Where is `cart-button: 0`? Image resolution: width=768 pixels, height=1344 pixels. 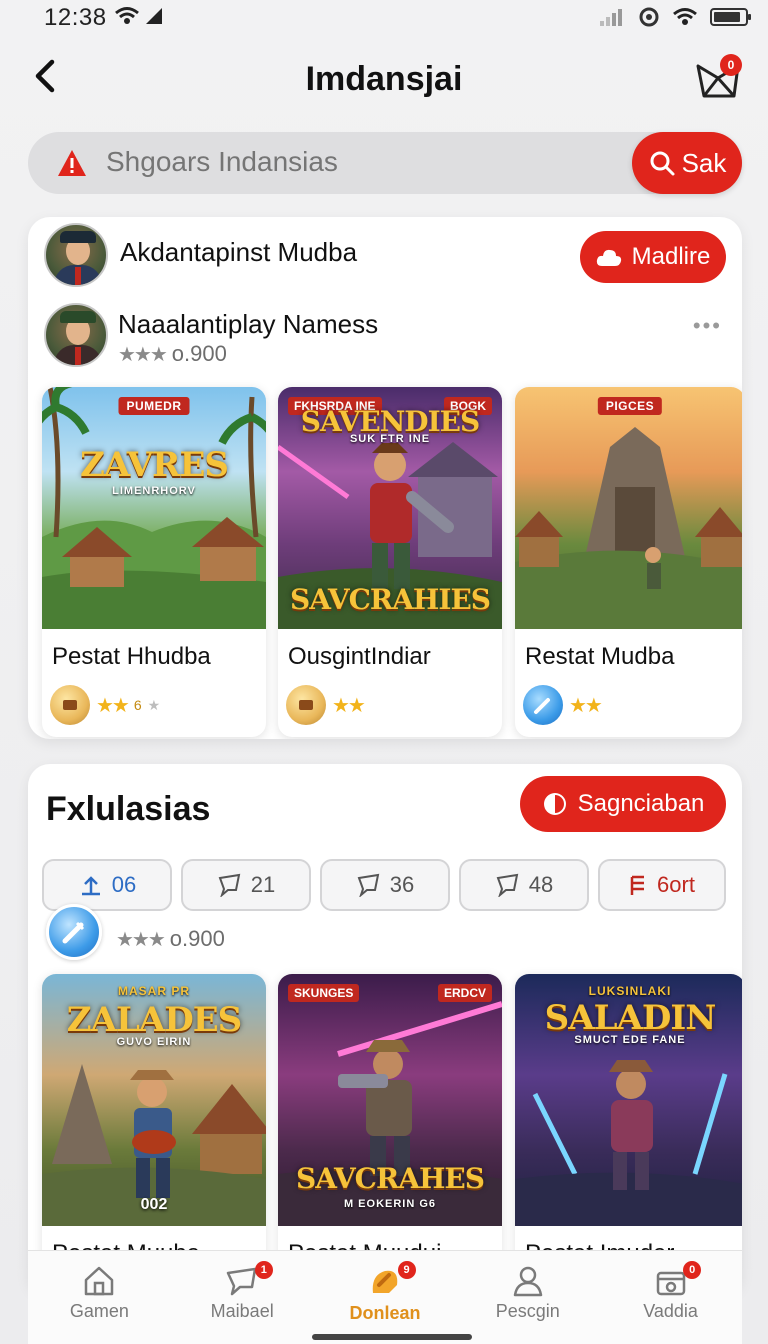 cart-button: 0 is located at coordinates (719, 77).